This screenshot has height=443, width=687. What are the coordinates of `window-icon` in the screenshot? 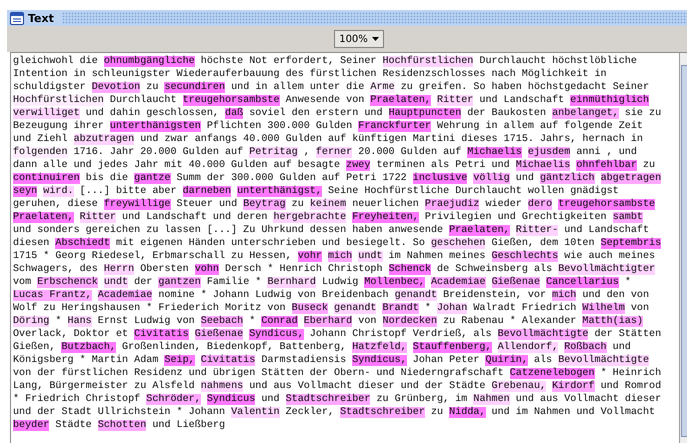 It's located at (17, 18).